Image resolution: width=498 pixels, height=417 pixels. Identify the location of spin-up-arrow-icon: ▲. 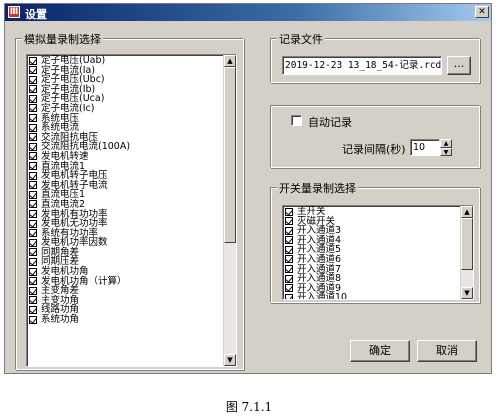
(446, 143).